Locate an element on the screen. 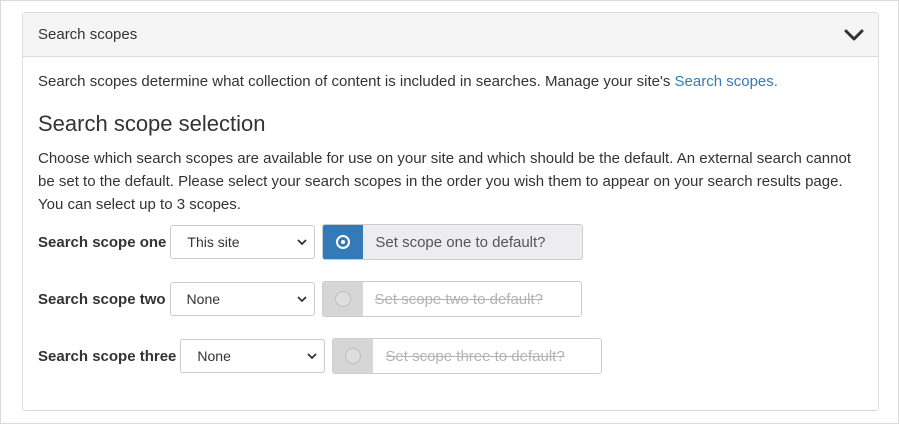  section-title: Search scope selection is located at coordinates (152, 123).